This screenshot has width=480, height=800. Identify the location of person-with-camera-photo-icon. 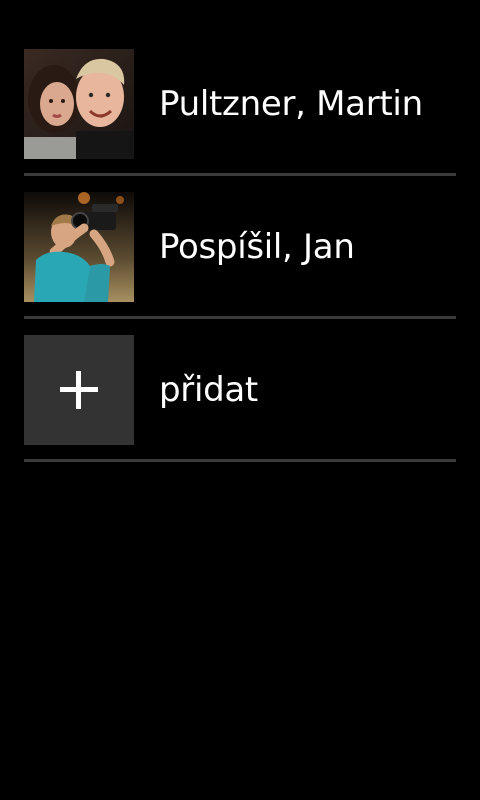
(79, 247).